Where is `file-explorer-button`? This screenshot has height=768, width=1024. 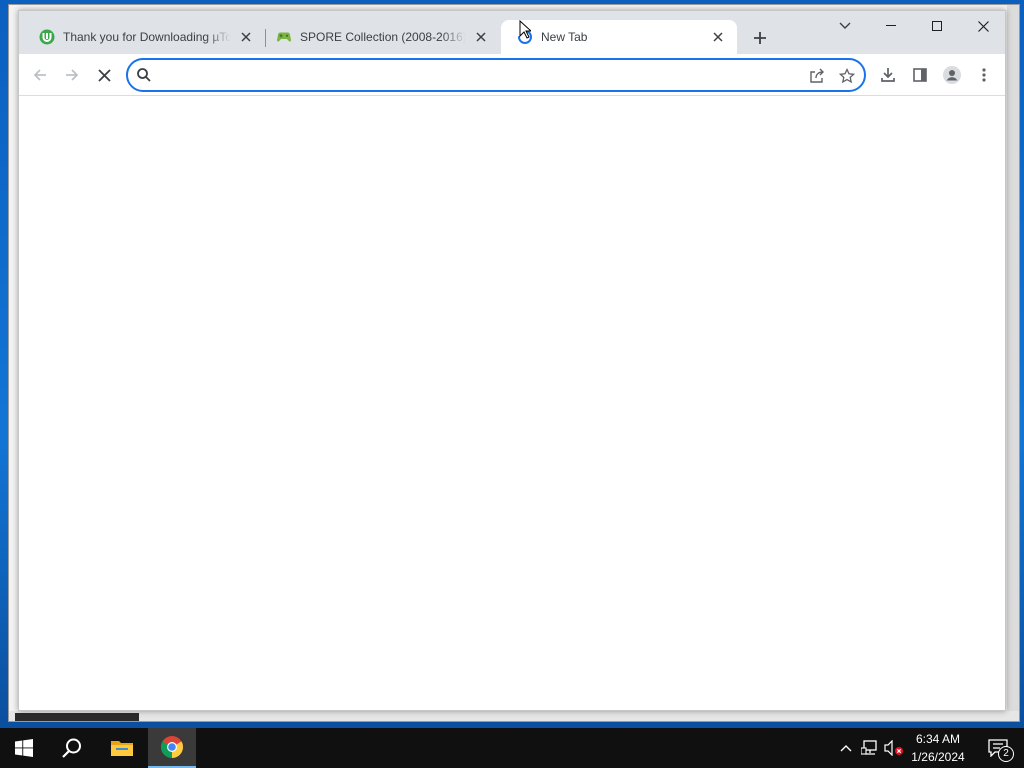
file-explorer-button is located at coordinates (122, 748).